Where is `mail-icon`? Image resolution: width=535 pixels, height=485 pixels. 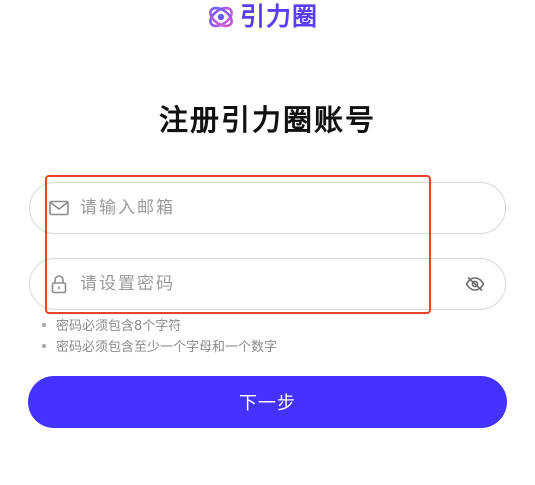
mail-icon is located at coordinates (59, 208).